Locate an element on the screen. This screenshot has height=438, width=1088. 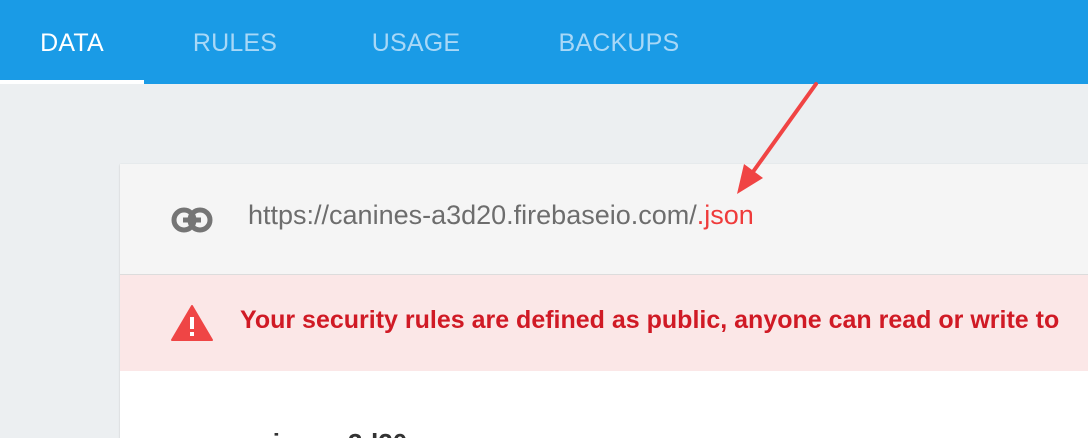
tab-data-label: DATA is located at coordinates (72, 43).